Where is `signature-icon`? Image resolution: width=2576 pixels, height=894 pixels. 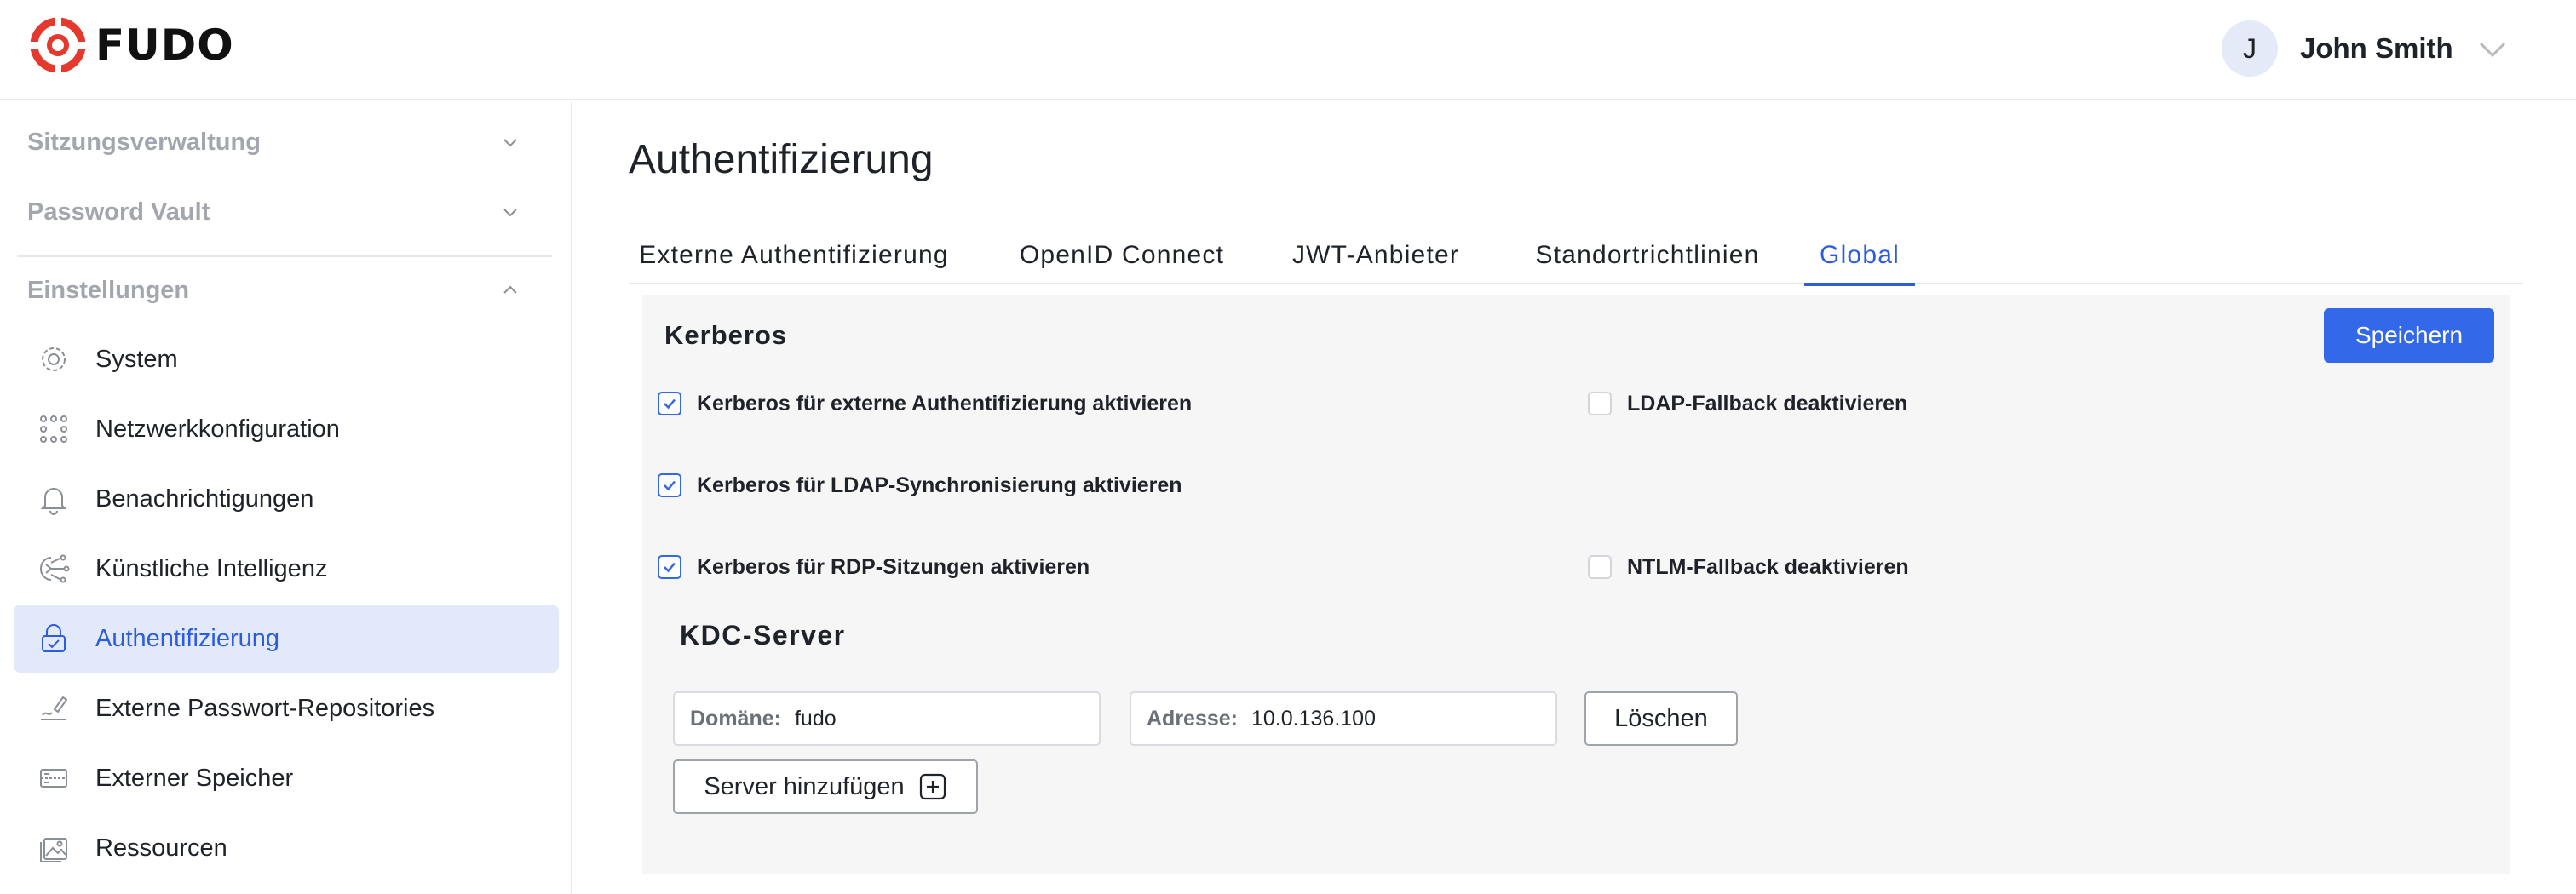 signature-icon is located at coordinates (55, 708).